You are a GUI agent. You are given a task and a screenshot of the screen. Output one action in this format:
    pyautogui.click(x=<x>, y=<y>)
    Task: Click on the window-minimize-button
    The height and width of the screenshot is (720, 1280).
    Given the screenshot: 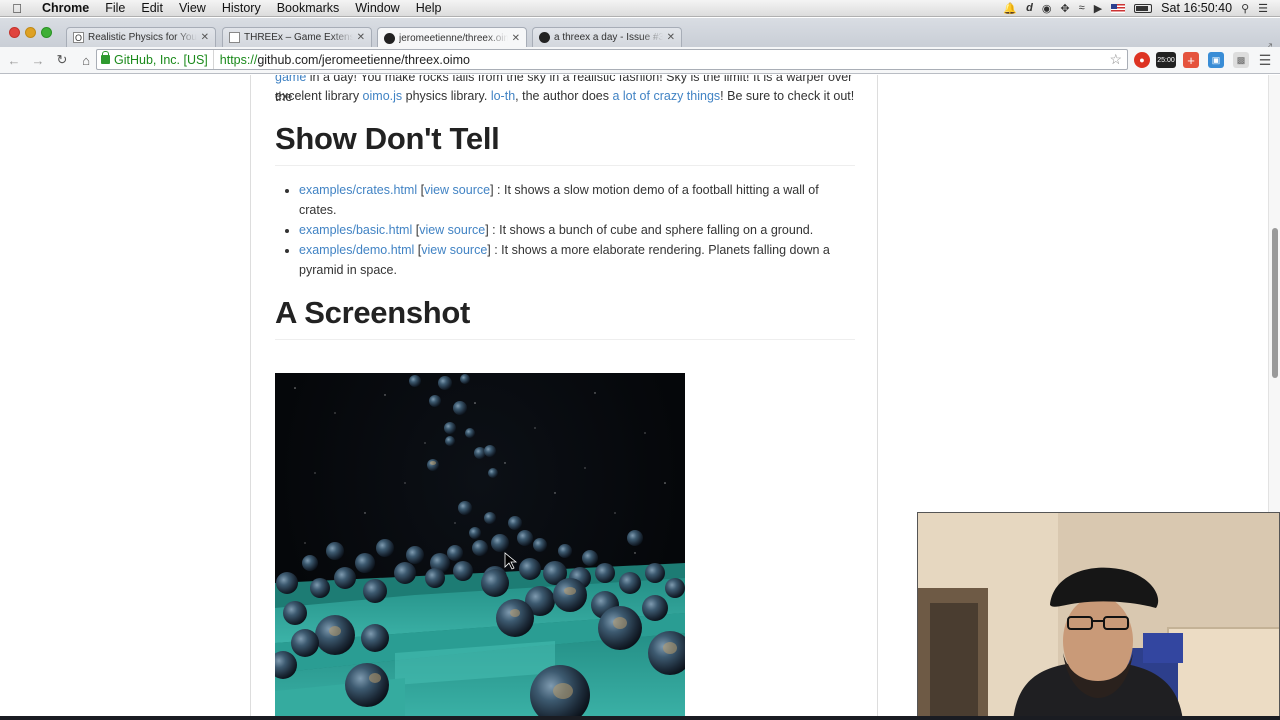 What is the action you would take?
    pyautogui.click(x=30, y=32)
    